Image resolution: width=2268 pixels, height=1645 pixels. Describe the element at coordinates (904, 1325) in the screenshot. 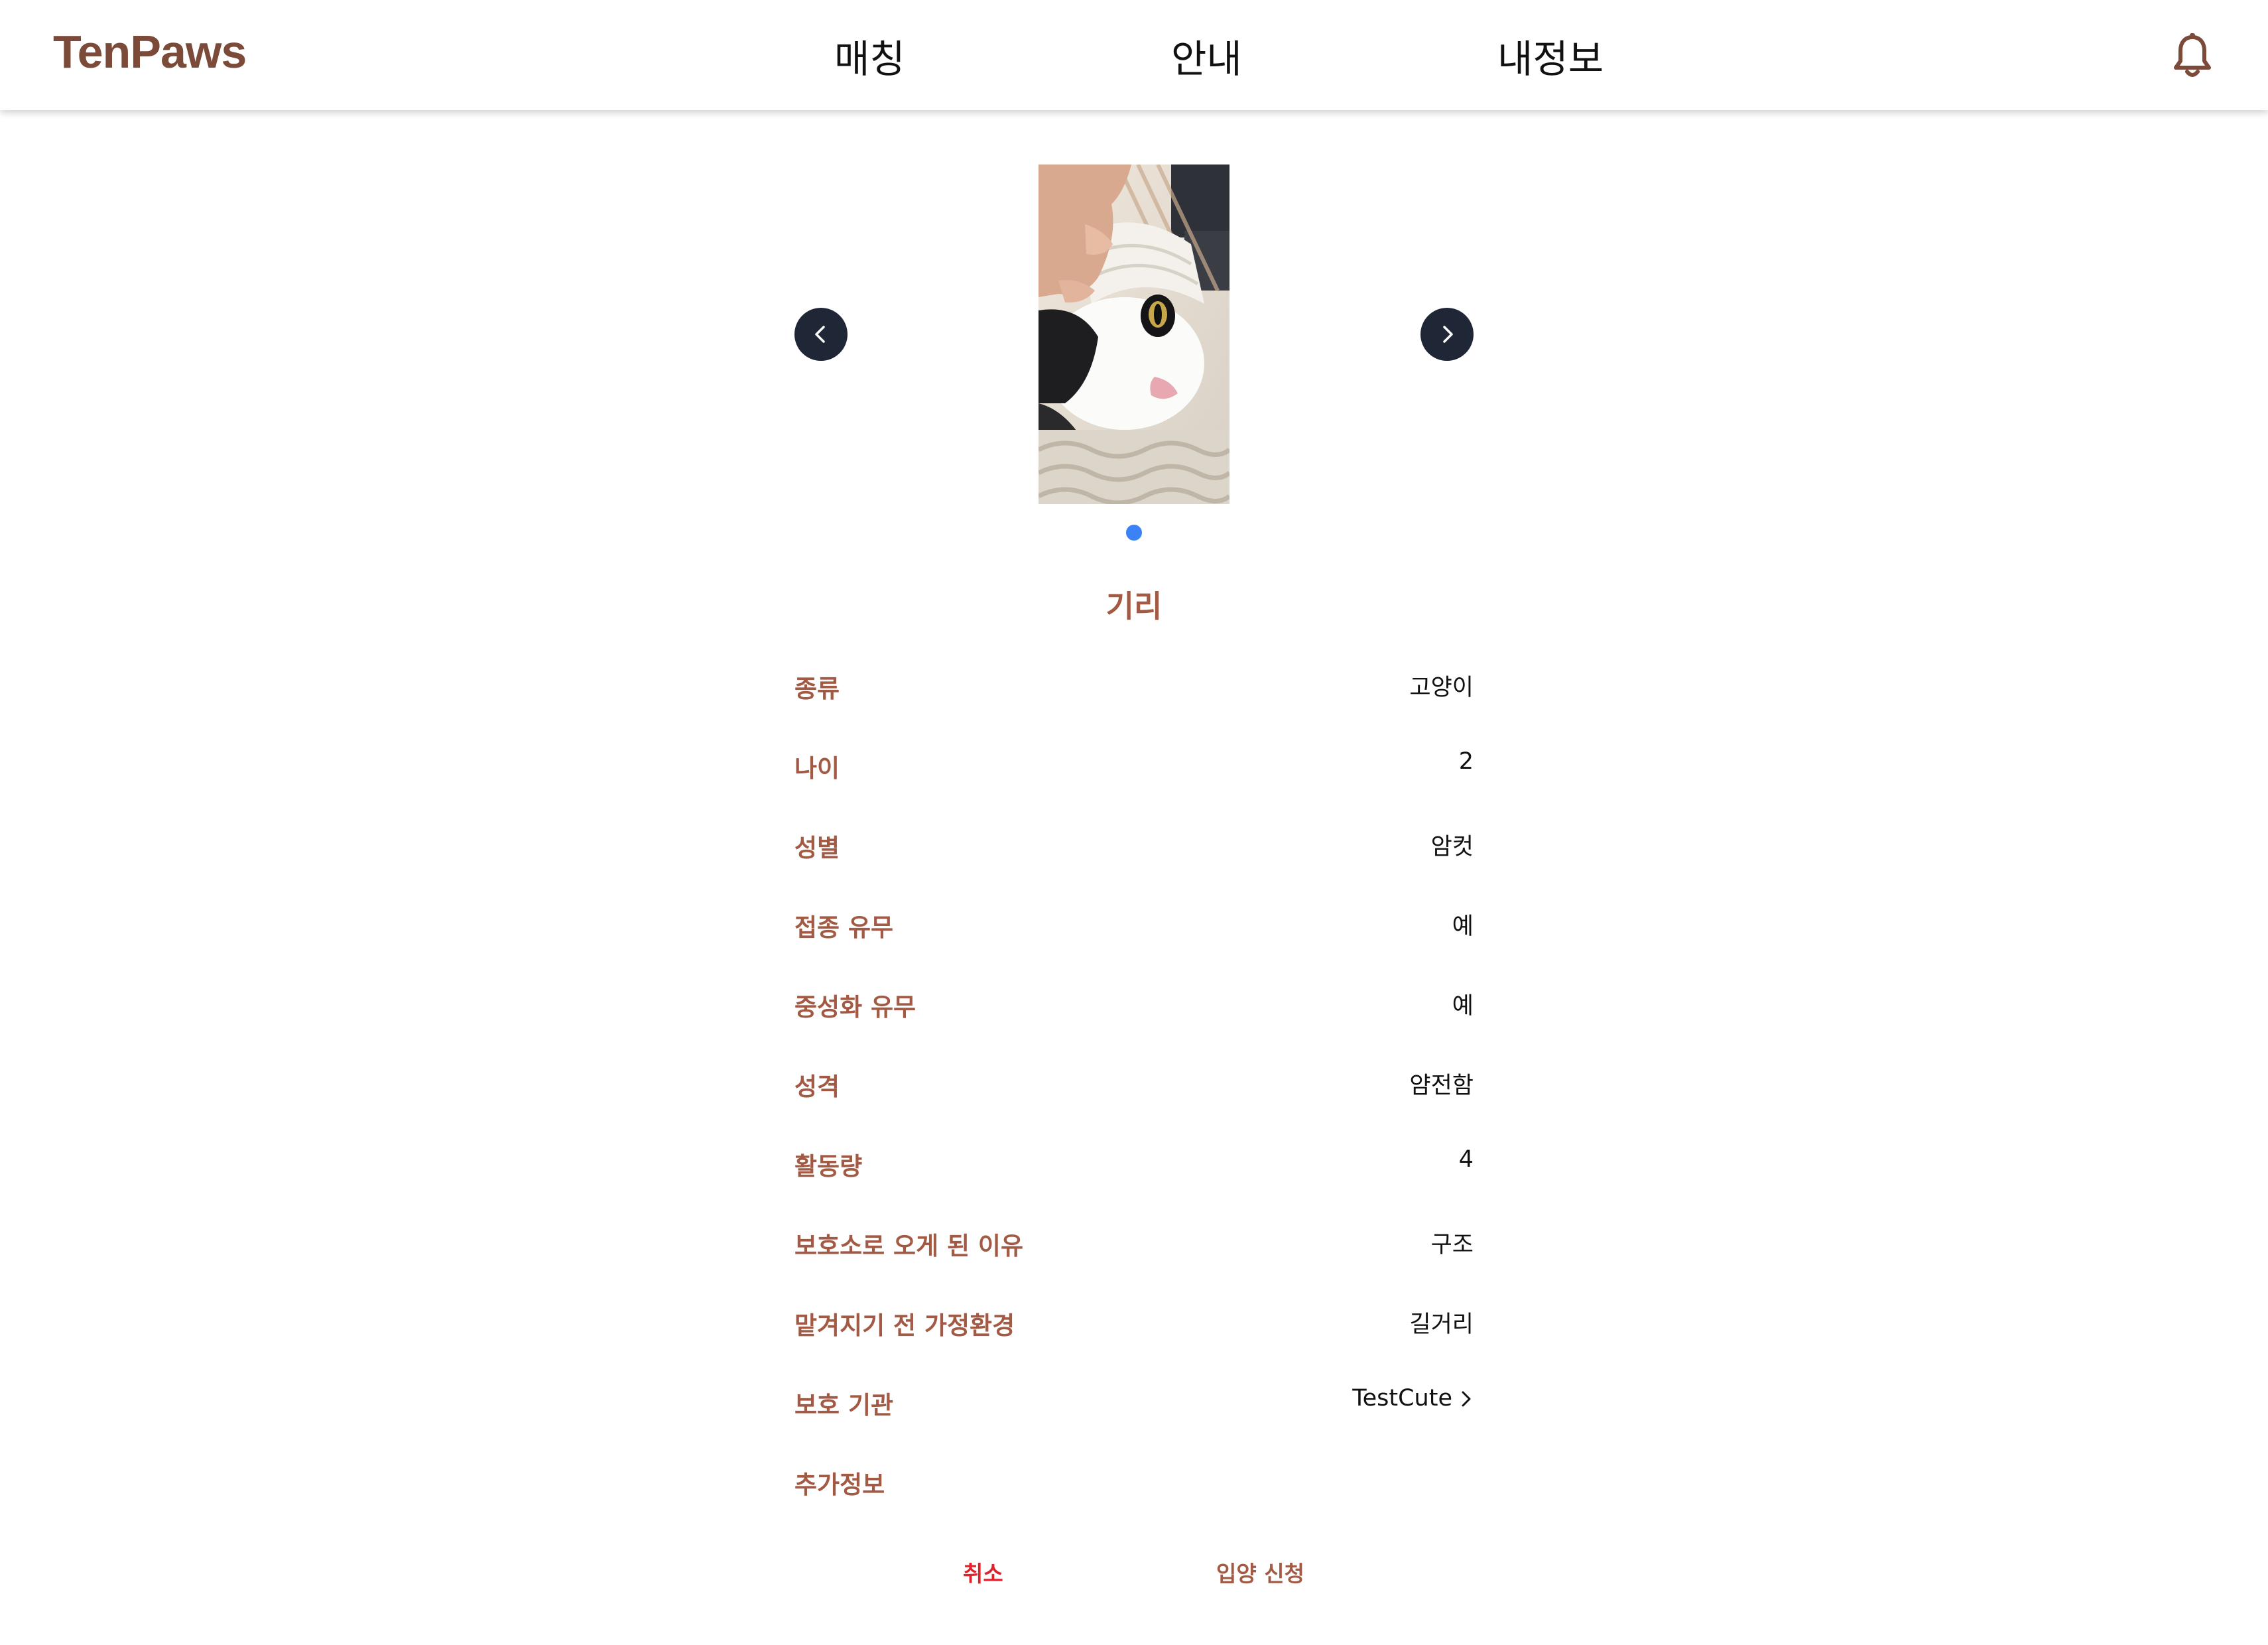

I see `info-label: 맡겨지기 전 가정환경` at that location.